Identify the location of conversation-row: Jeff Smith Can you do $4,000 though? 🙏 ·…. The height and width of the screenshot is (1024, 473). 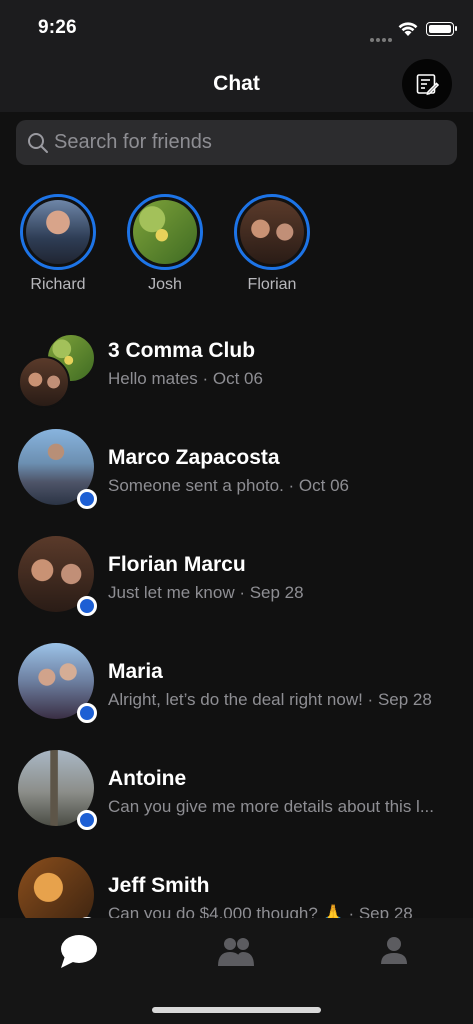
(236, 878).